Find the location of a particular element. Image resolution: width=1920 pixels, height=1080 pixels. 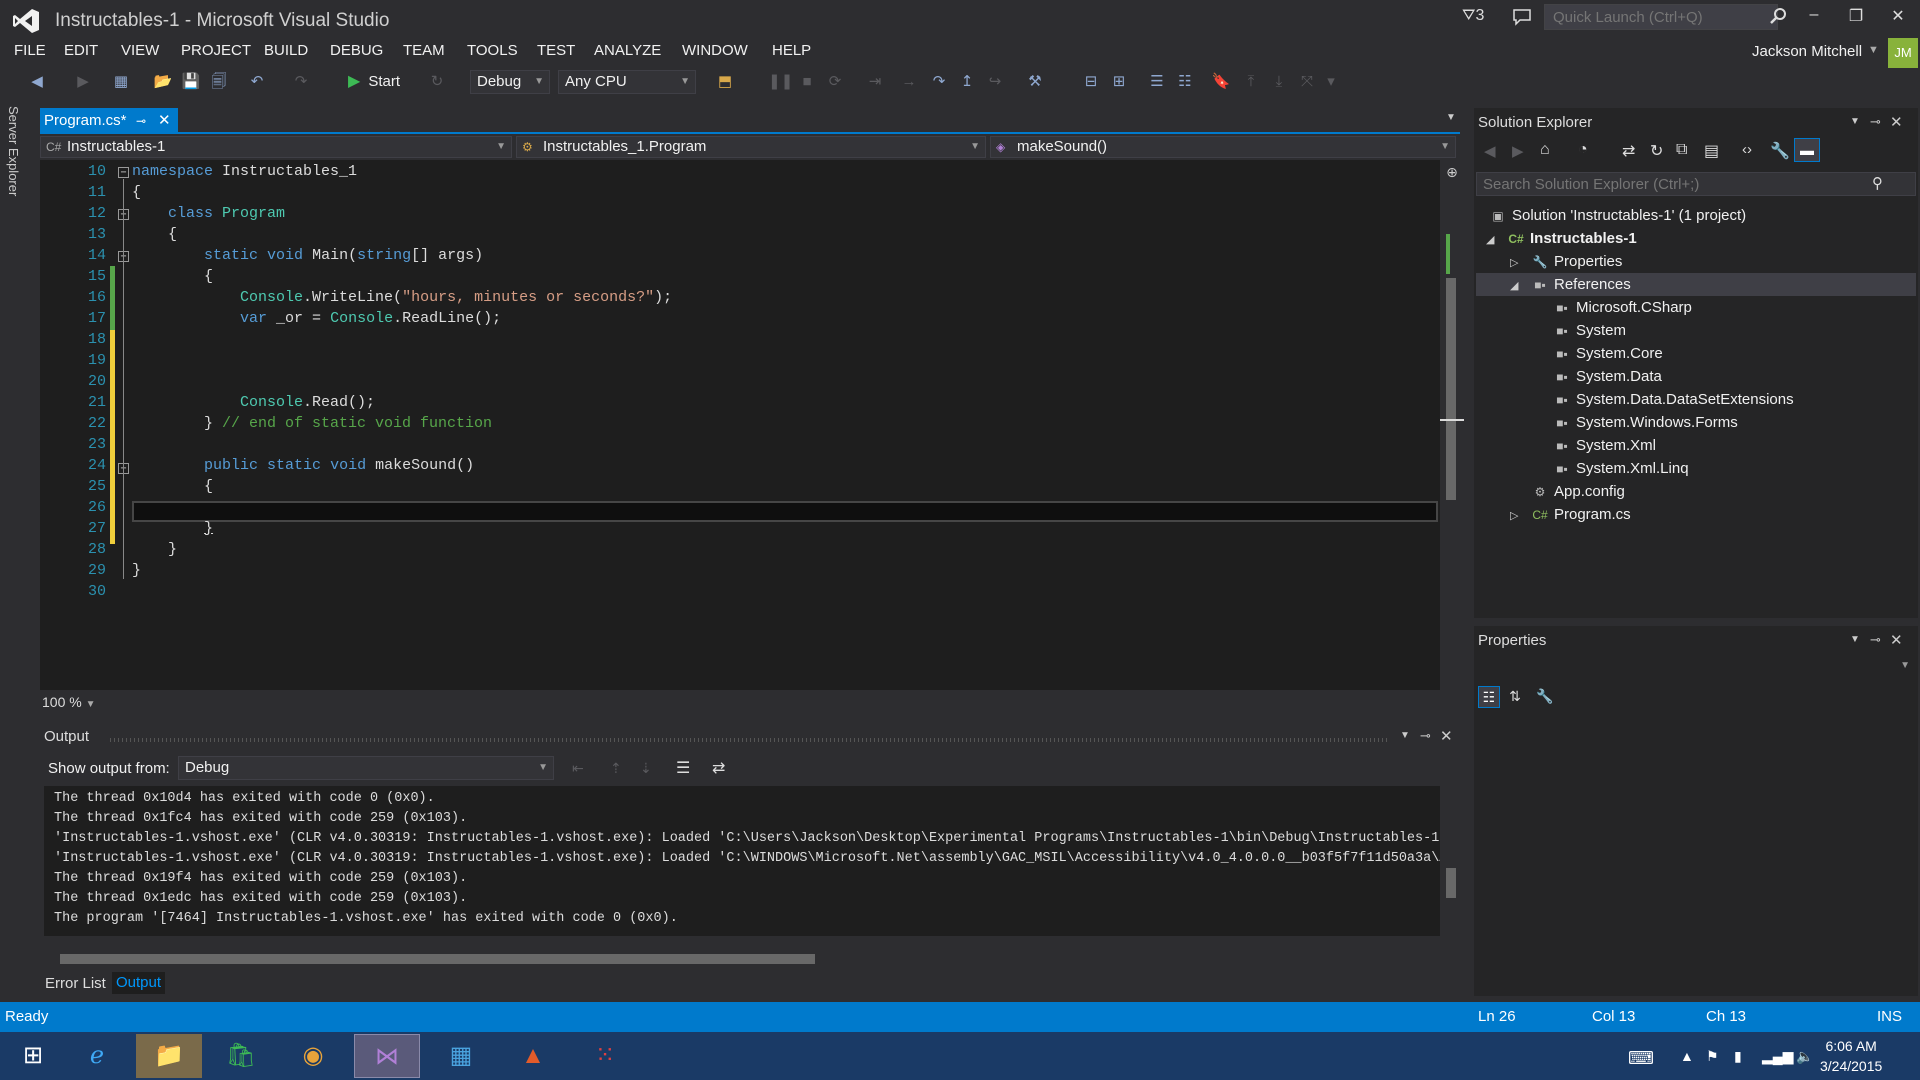

sync-icon: ⇄ is located at coordinates (1628, 151).